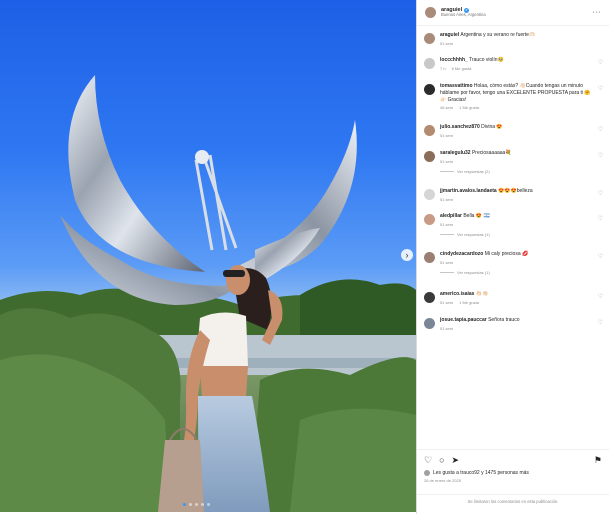 This screenshot has height=514, width=609. What do you see at coordinates (468, 191) in the screenshot?
I see `commenter-username: jjmartin.avalos.landaeta` at bounding box center [468, 191].